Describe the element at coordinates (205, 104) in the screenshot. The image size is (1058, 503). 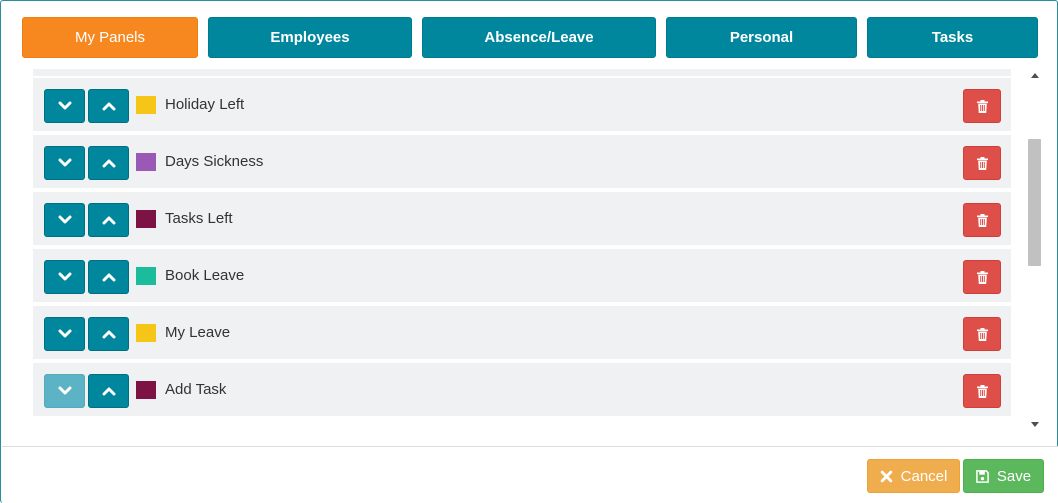
I see `panel-label: Holiday Left` at that location.